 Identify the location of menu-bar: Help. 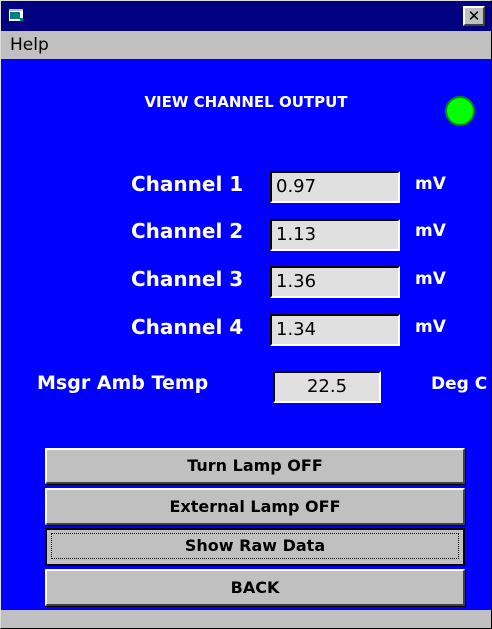
(246, 45).